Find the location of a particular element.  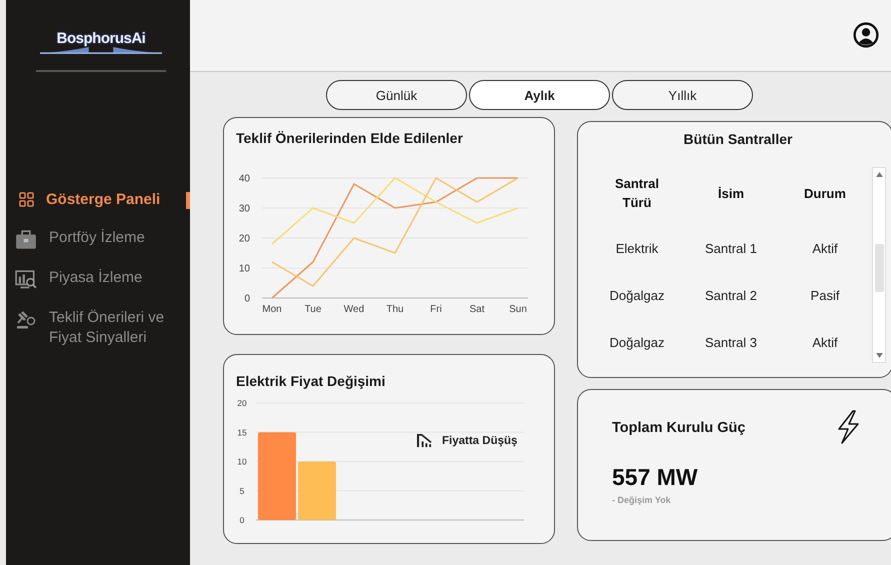

monitor-chart-icon is located at coordinates (26, 280).